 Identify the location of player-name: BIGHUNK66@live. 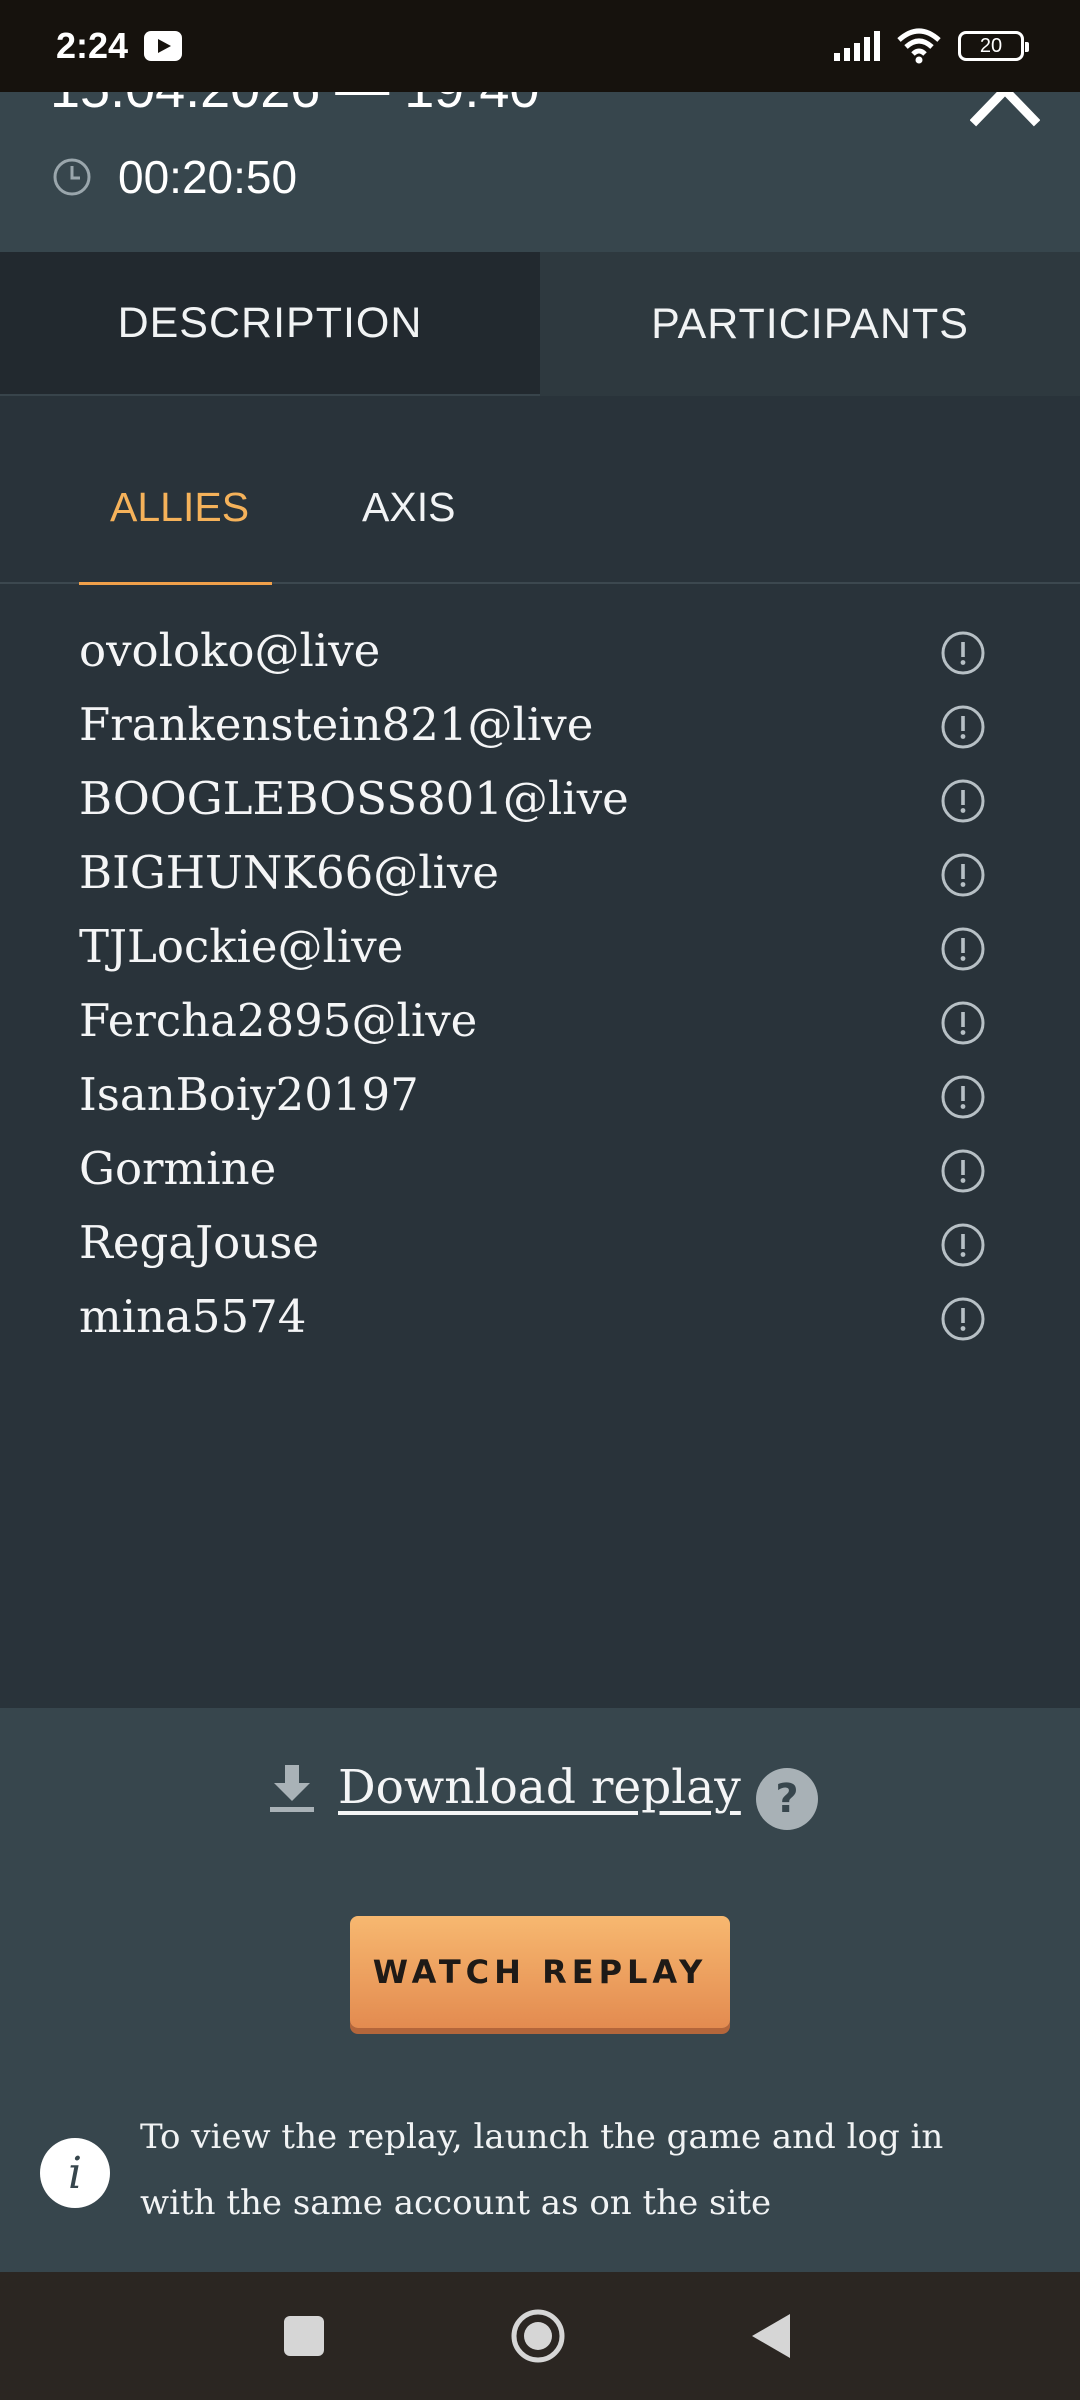
(289, 872).